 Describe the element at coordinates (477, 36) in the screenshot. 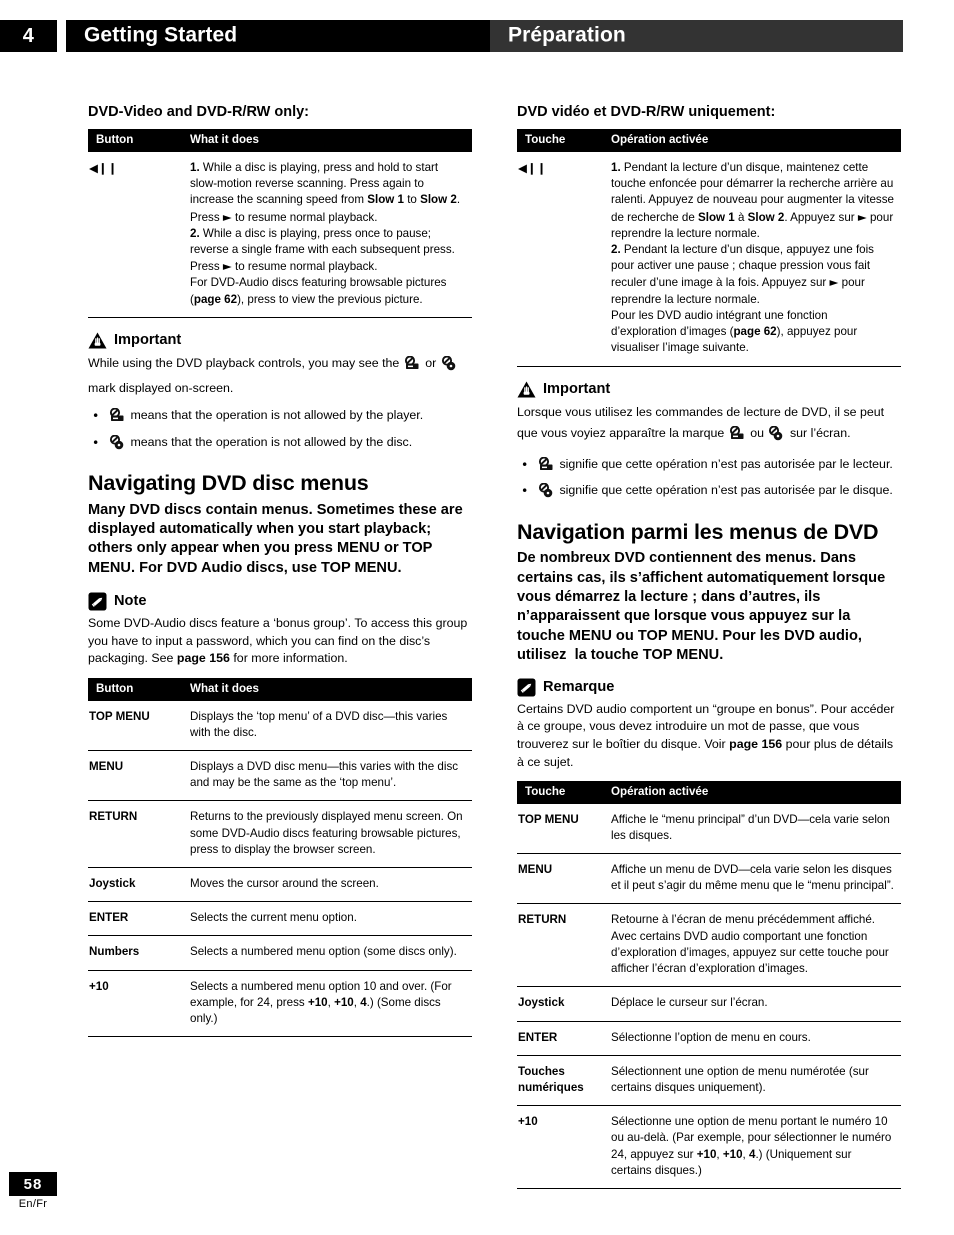

I see `page-header: 4 Getting Started Préparation` at that location.